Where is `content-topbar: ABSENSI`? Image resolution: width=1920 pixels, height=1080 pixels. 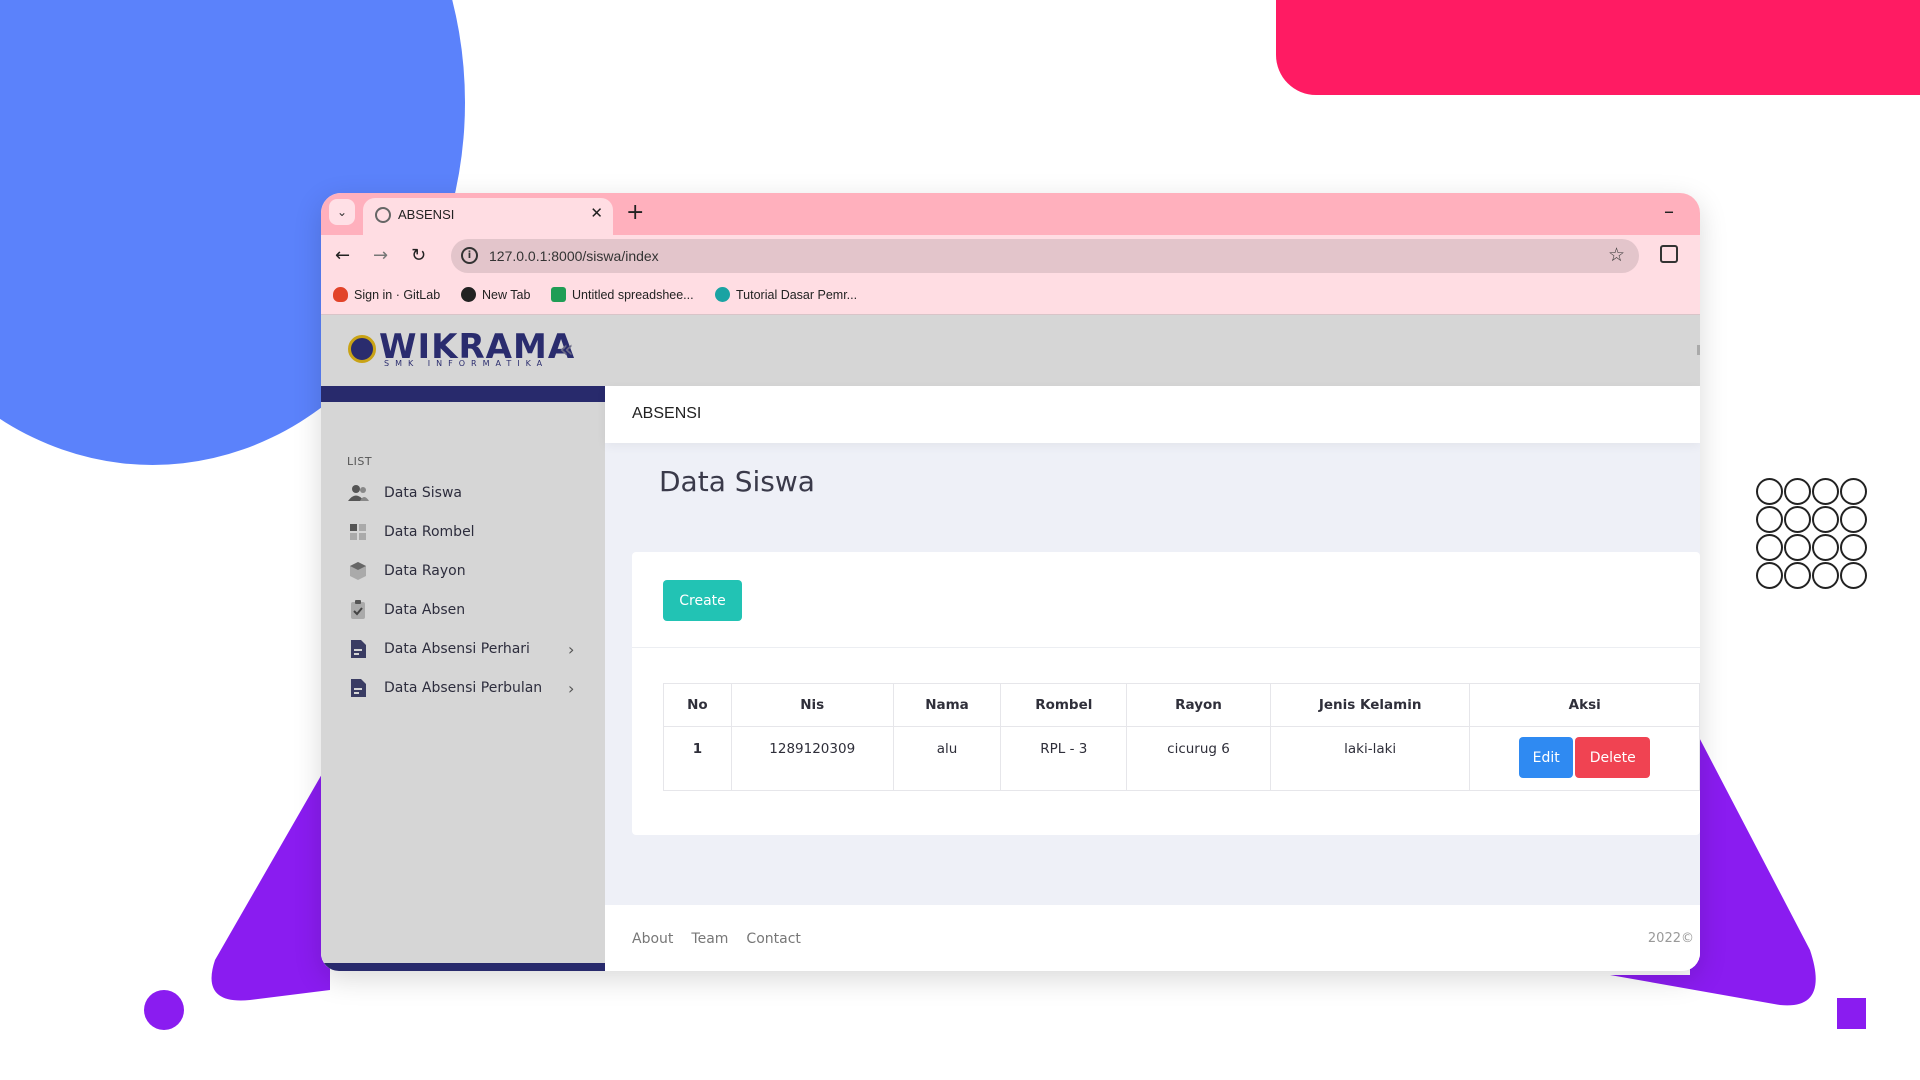
content-topbar: ABSENSI is located at coordinates (1152, 414).